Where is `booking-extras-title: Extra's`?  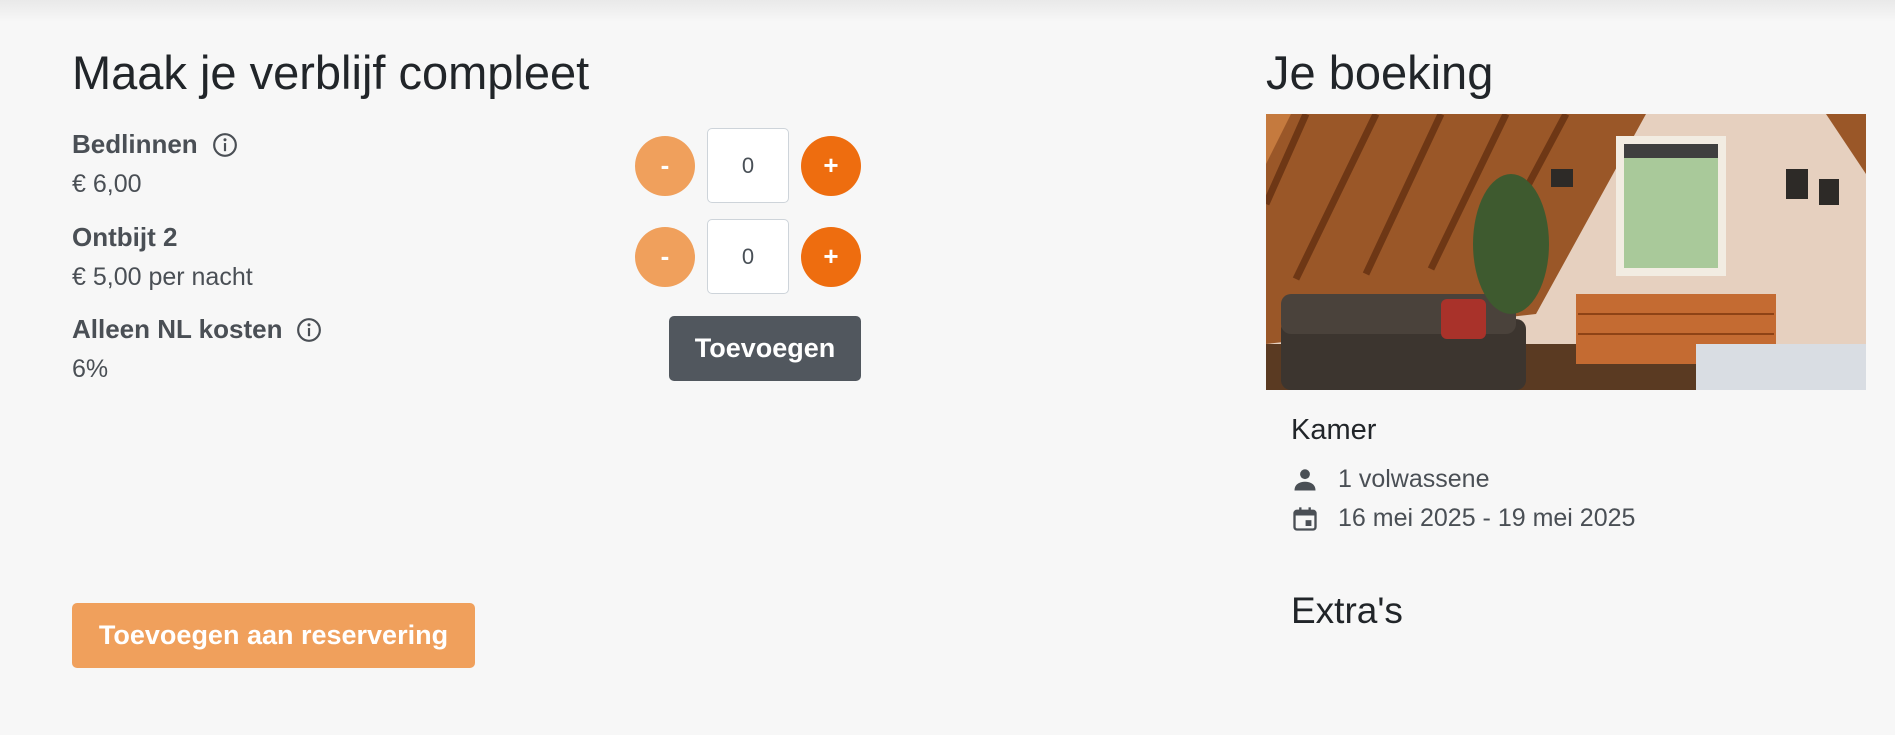
booking-extras-title: Extra's is located at coordinates (1347, 610).